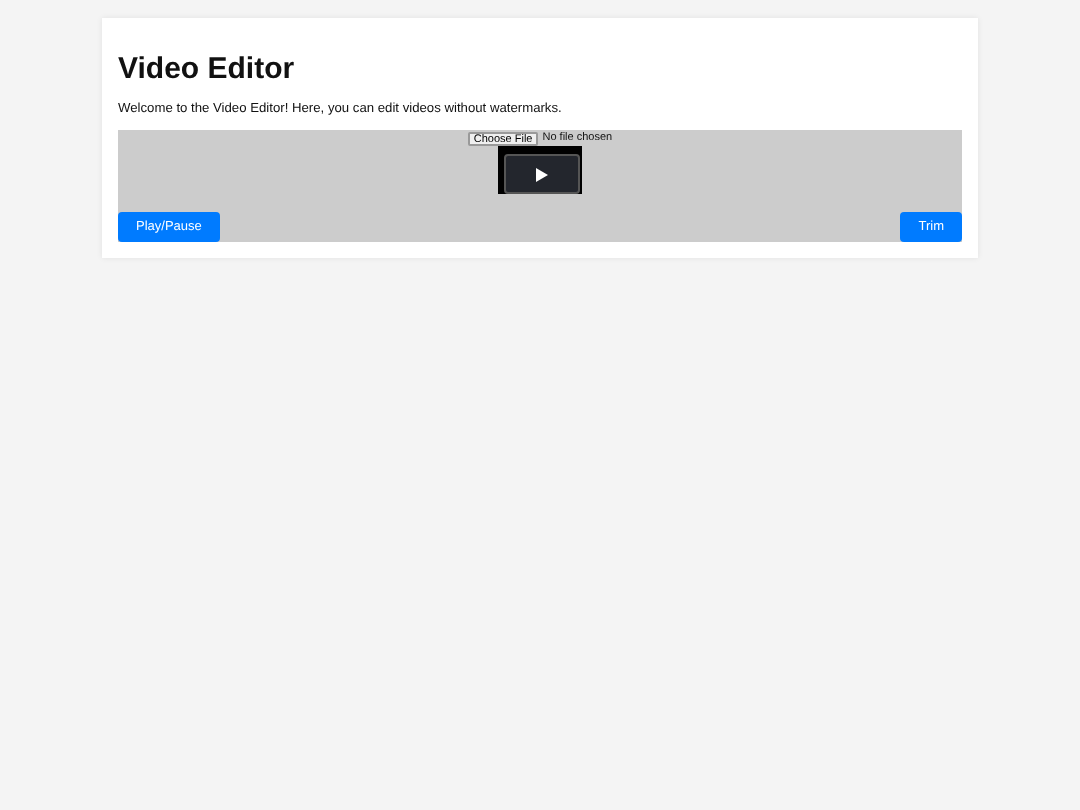 The image size is (1080, 810). What do you see at coordinates (207, 69) in the screenshot?
I see `page-title: Video Editor` at bounding box center [207, 69].